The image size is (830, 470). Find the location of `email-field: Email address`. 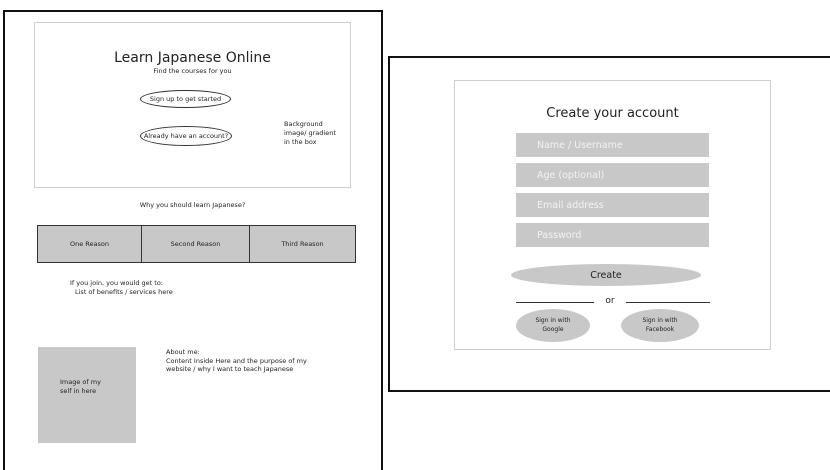

email-field: Email address is located at coordinates (612, 205).